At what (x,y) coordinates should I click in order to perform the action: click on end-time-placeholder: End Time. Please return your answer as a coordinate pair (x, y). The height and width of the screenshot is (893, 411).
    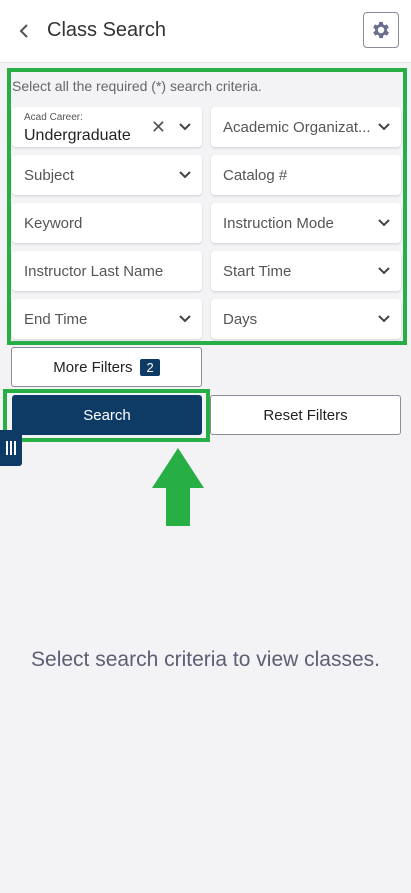
    Looking at the image, I should click on (56, 319).